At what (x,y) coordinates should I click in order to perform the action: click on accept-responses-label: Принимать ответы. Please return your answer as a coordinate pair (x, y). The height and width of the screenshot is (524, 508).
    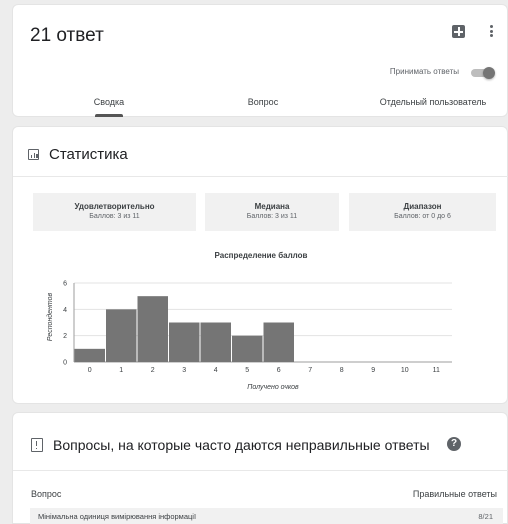
    Looking at the image, I should click on (424, 71).